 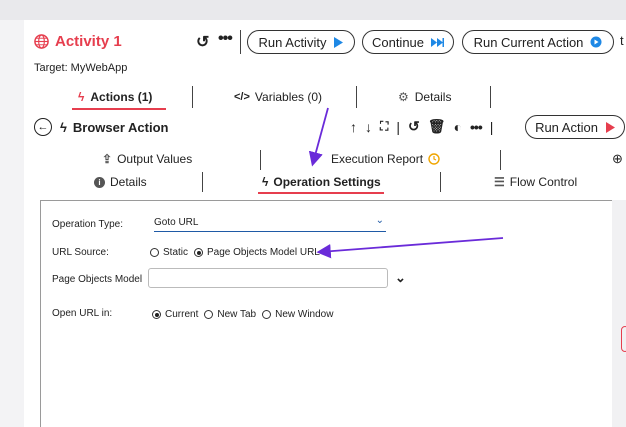 I want to click on run-action-button: Run Action, so click(x=575, y=127).